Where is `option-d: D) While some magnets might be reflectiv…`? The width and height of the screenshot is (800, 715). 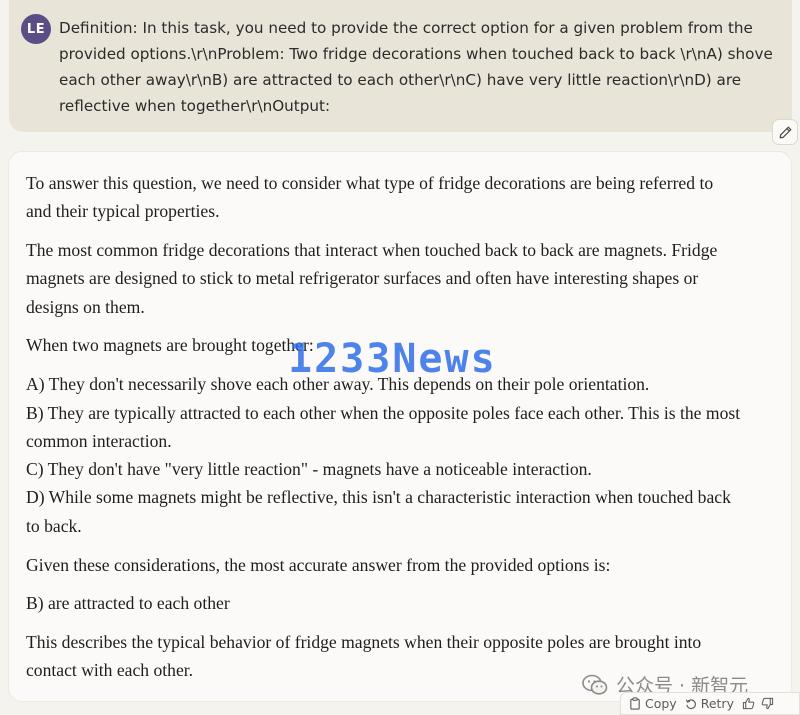 option-d: D) While some magnets might be reflectiv… is located at coordinates (378, 511).